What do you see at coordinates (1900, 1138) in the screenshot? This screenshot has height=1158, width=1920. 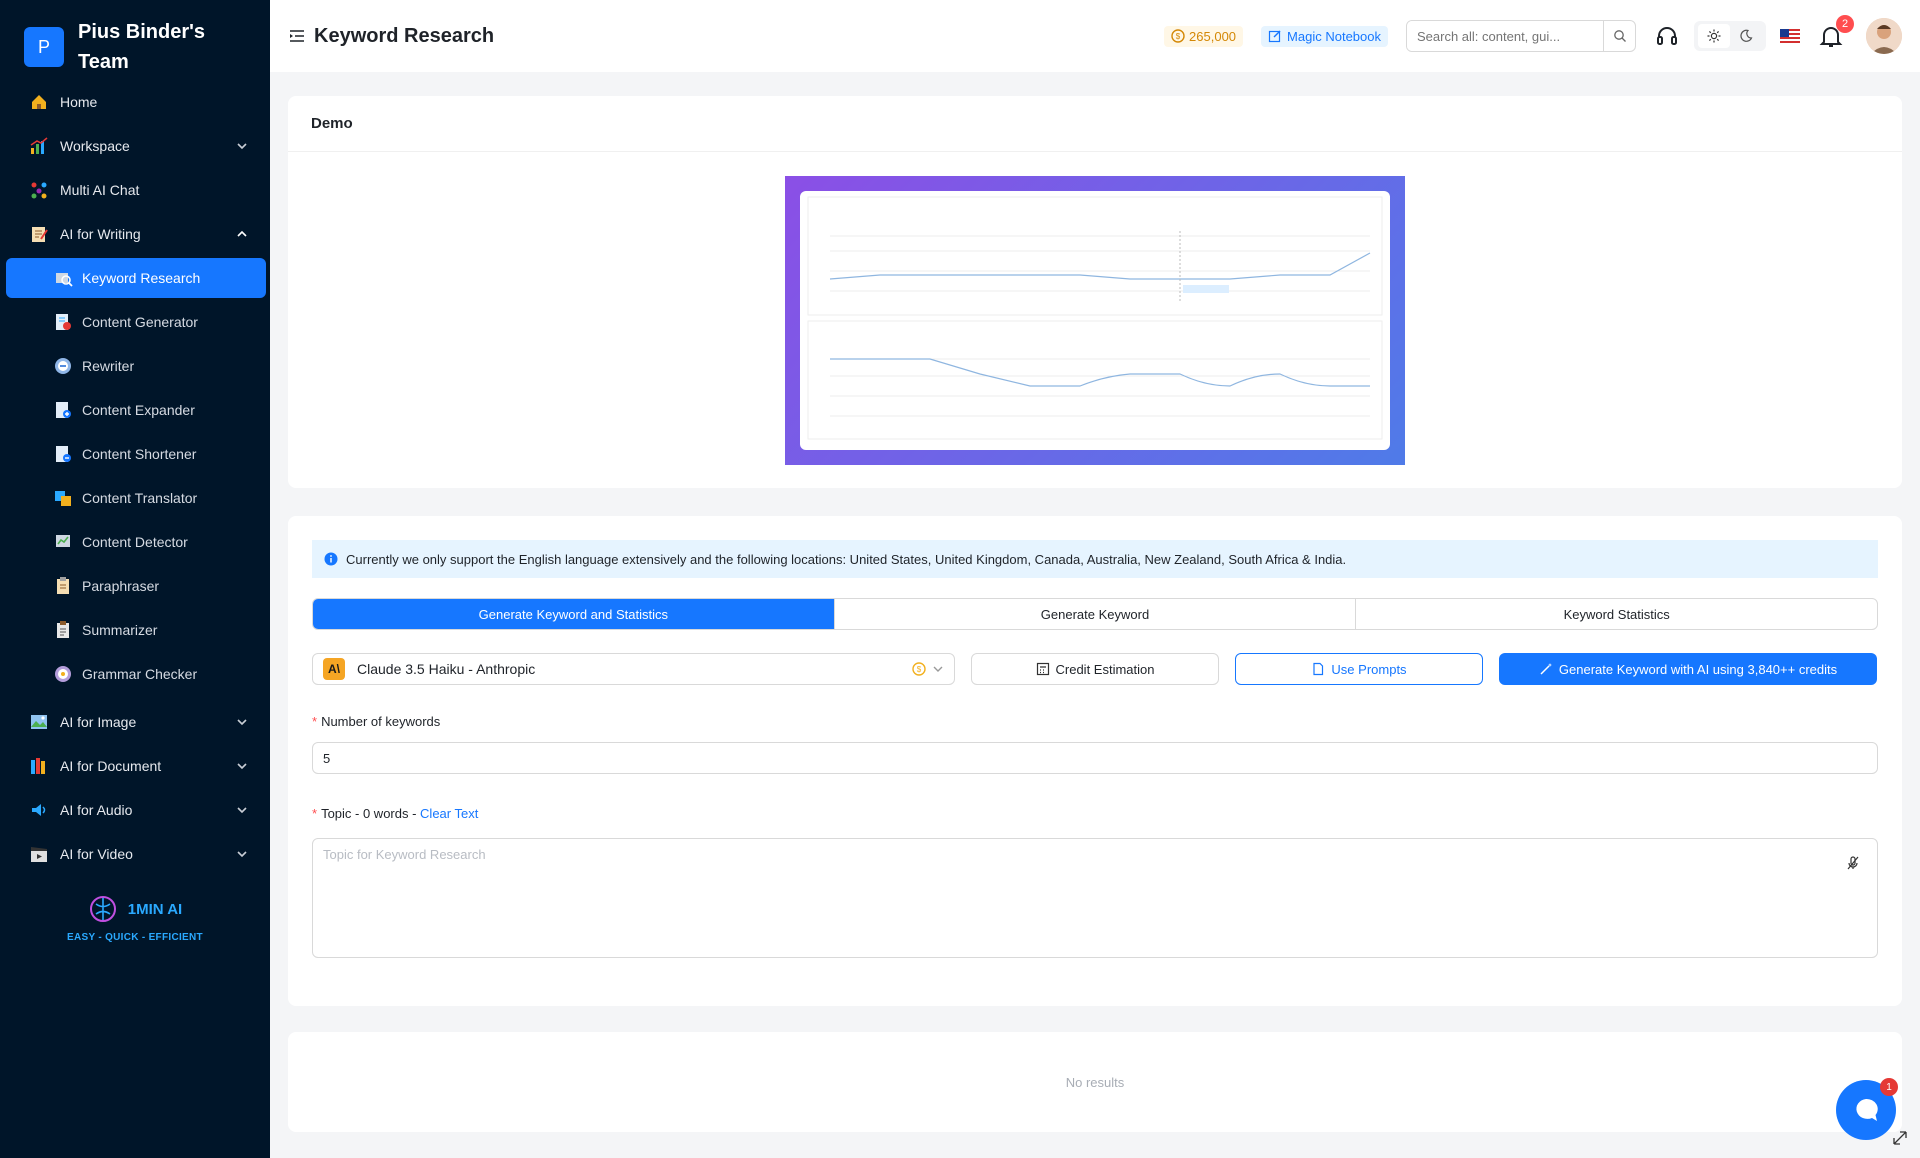 I see `resize-corner-icon` at bounding box center [1900, 1138].